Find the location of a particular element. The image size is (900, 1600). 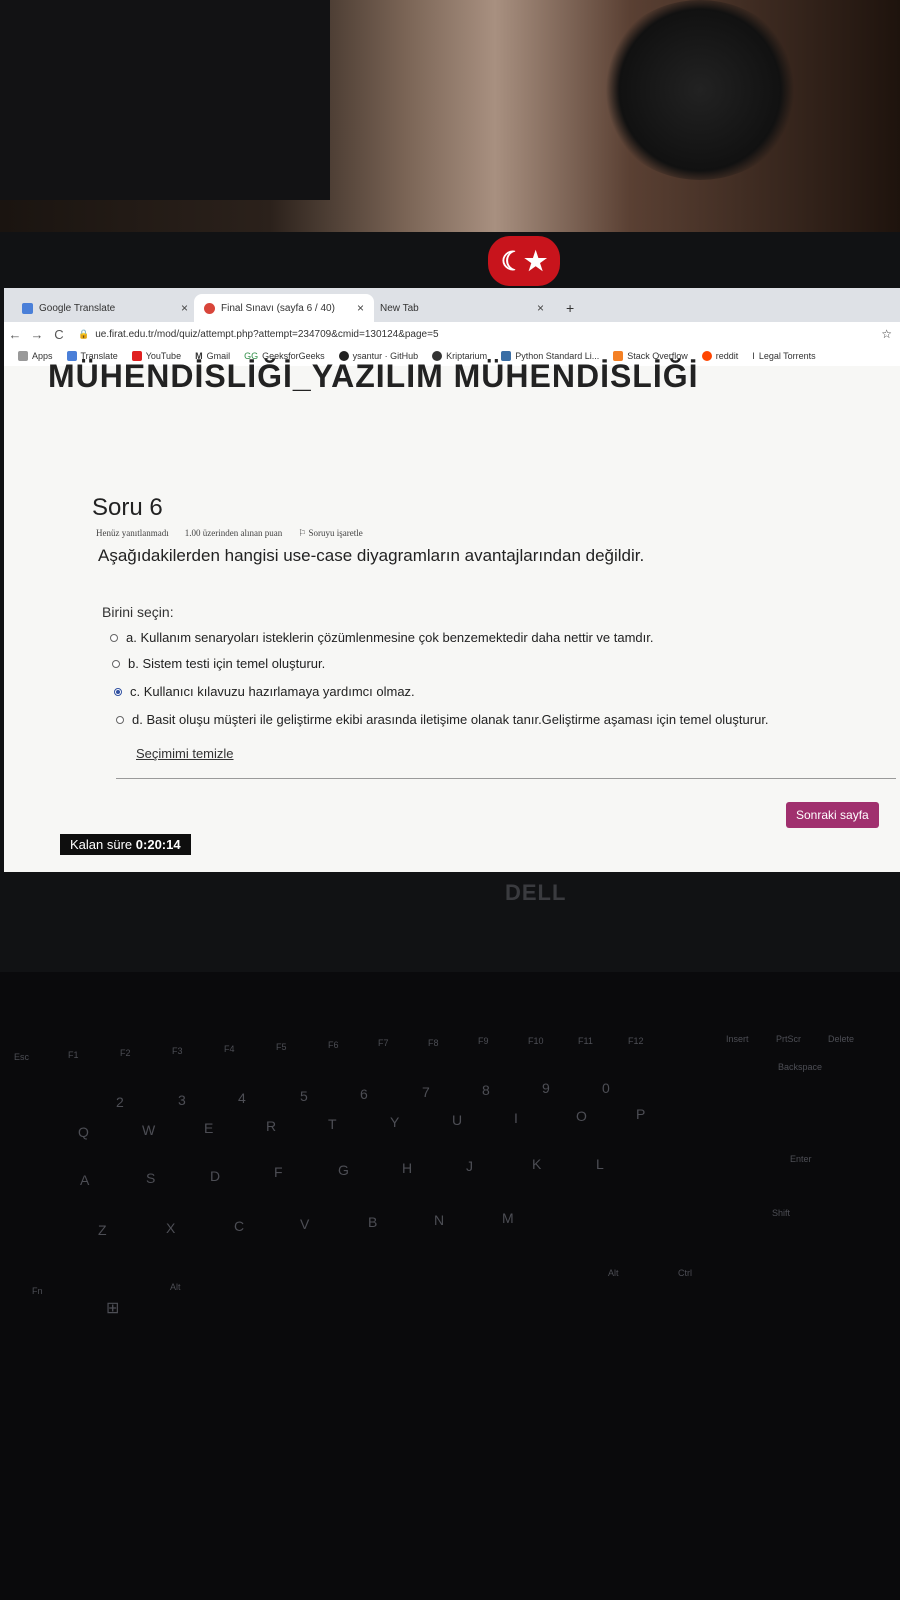

key: Esc is located at coordinates (22, 1057).